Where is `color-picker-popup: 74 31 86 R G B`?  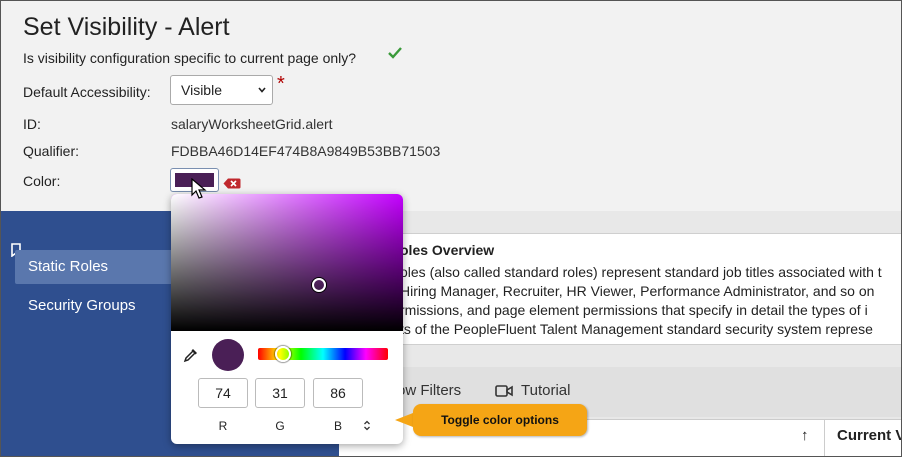
color-picker-popup: 74 31 86 R G B is located at coordinates (287, 319).